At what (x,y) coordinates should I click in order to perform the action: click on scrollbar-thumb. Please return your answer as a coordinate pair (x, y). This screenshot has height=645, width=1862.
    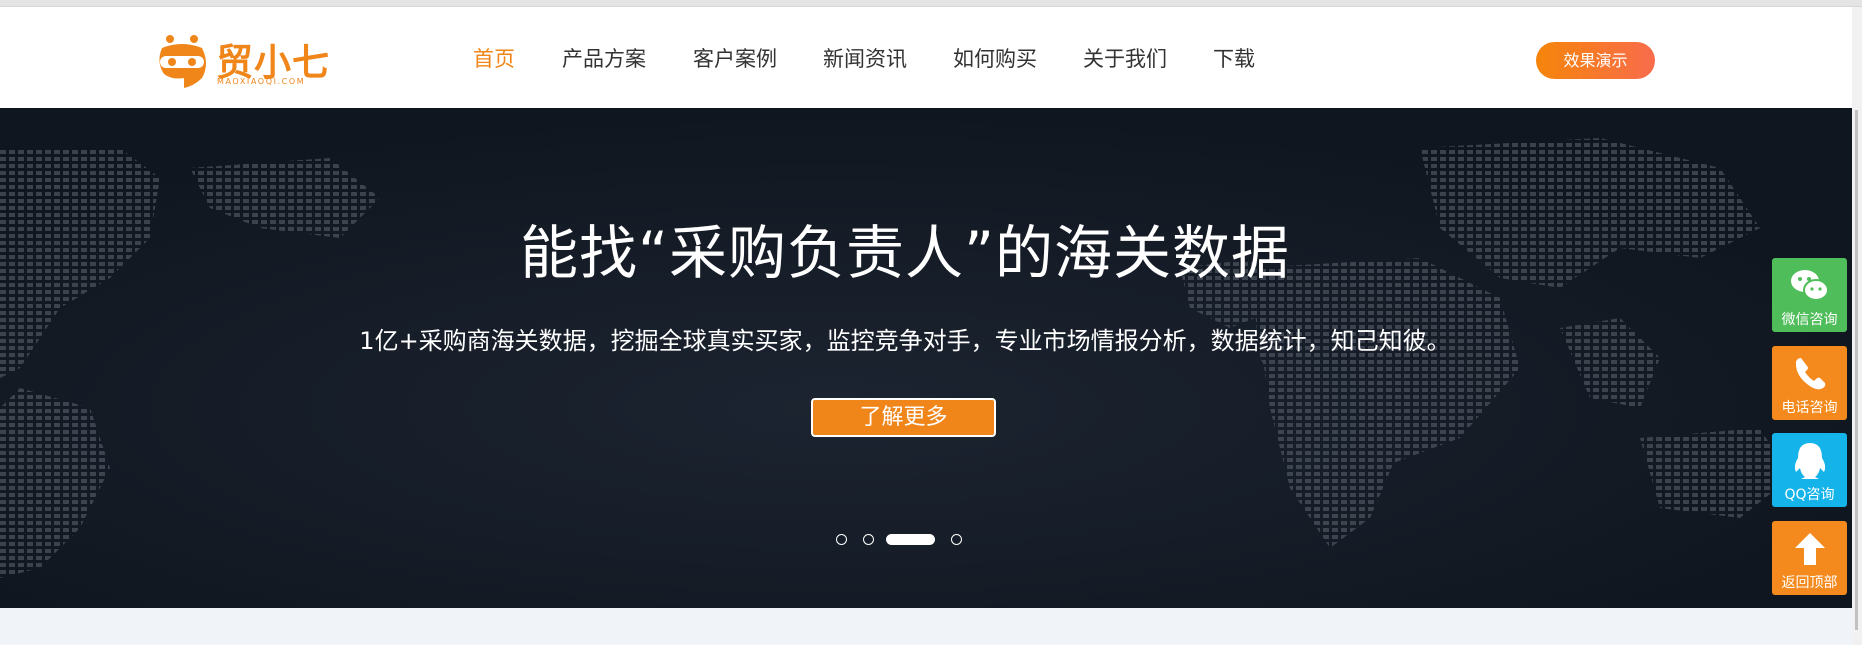
    Looking at the image, I should click on (1856, 370).